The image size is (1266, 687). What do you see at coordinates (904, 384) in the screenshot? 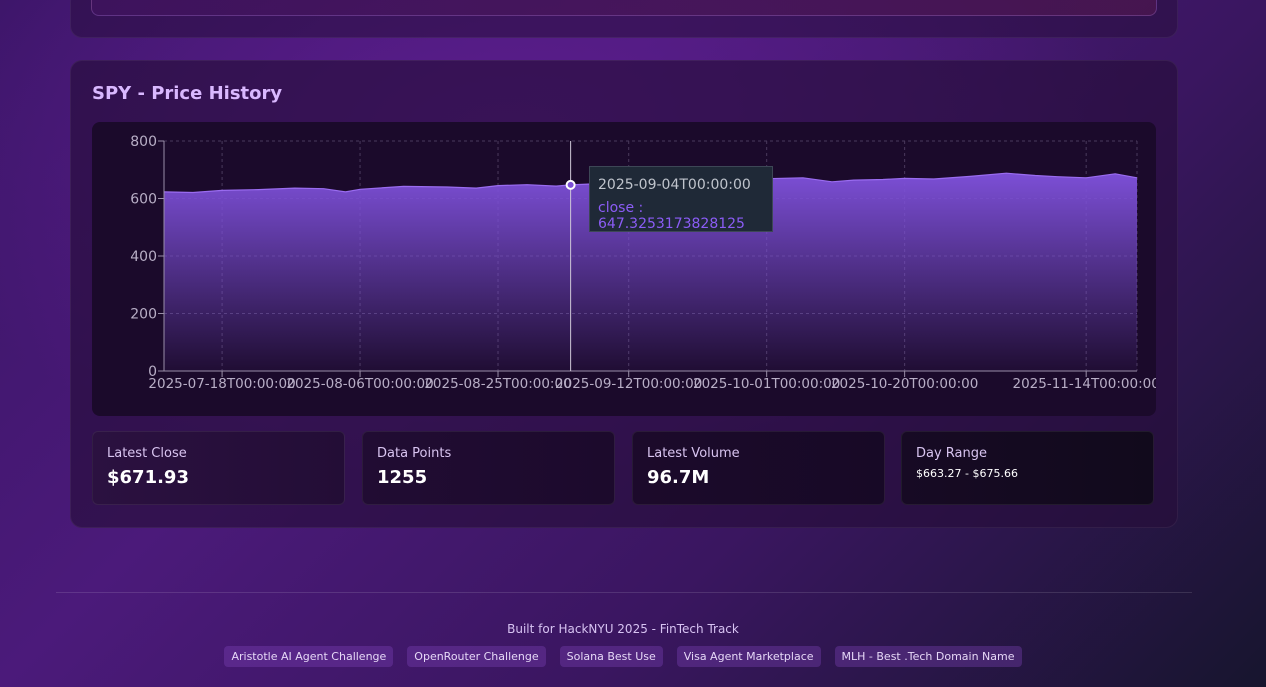
I see `x-tick-label: 2025-10-20T00:00:00` at bounding box center [904, 384].